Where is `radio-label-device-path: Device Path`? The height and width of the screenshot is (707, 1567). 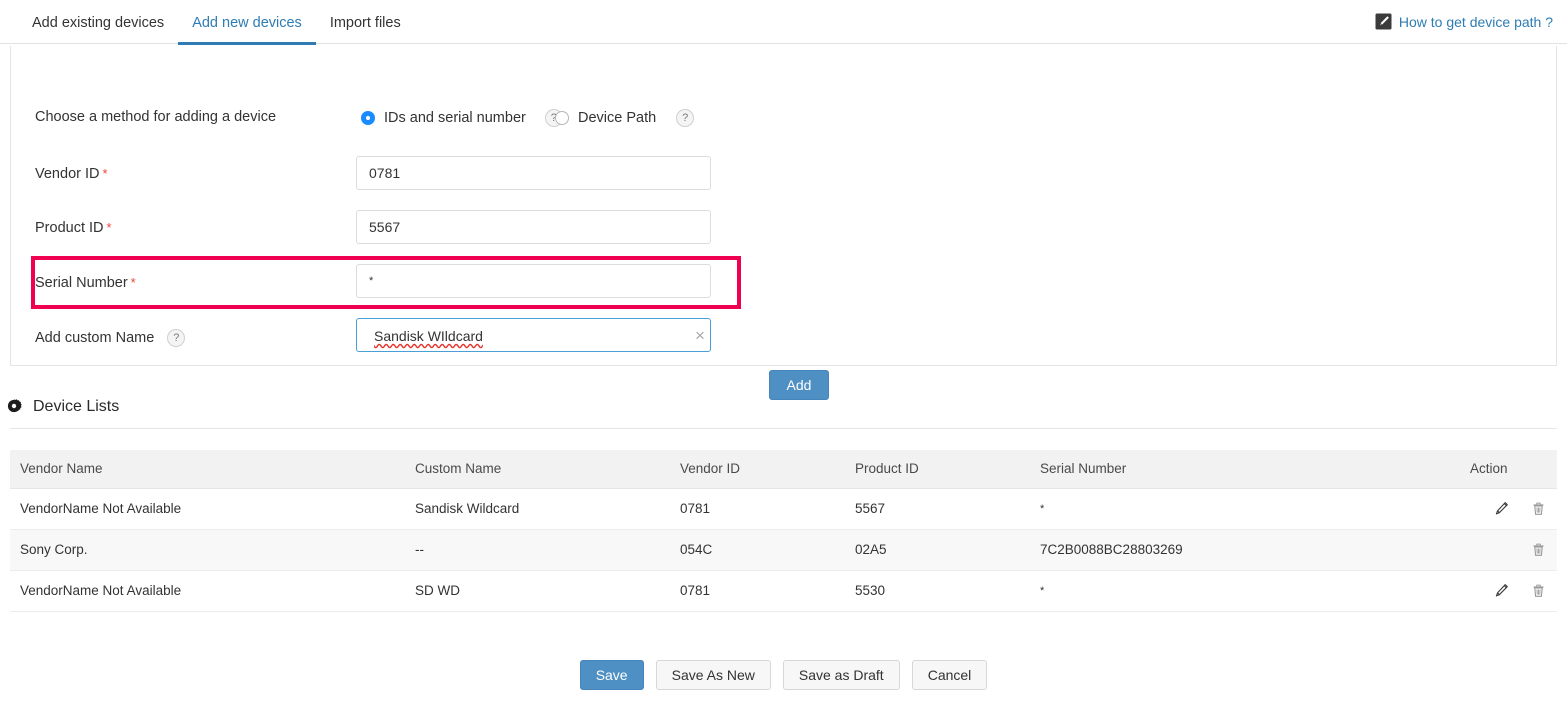 radio-label-device-path: Device Path is located at coordinates (617, 118).